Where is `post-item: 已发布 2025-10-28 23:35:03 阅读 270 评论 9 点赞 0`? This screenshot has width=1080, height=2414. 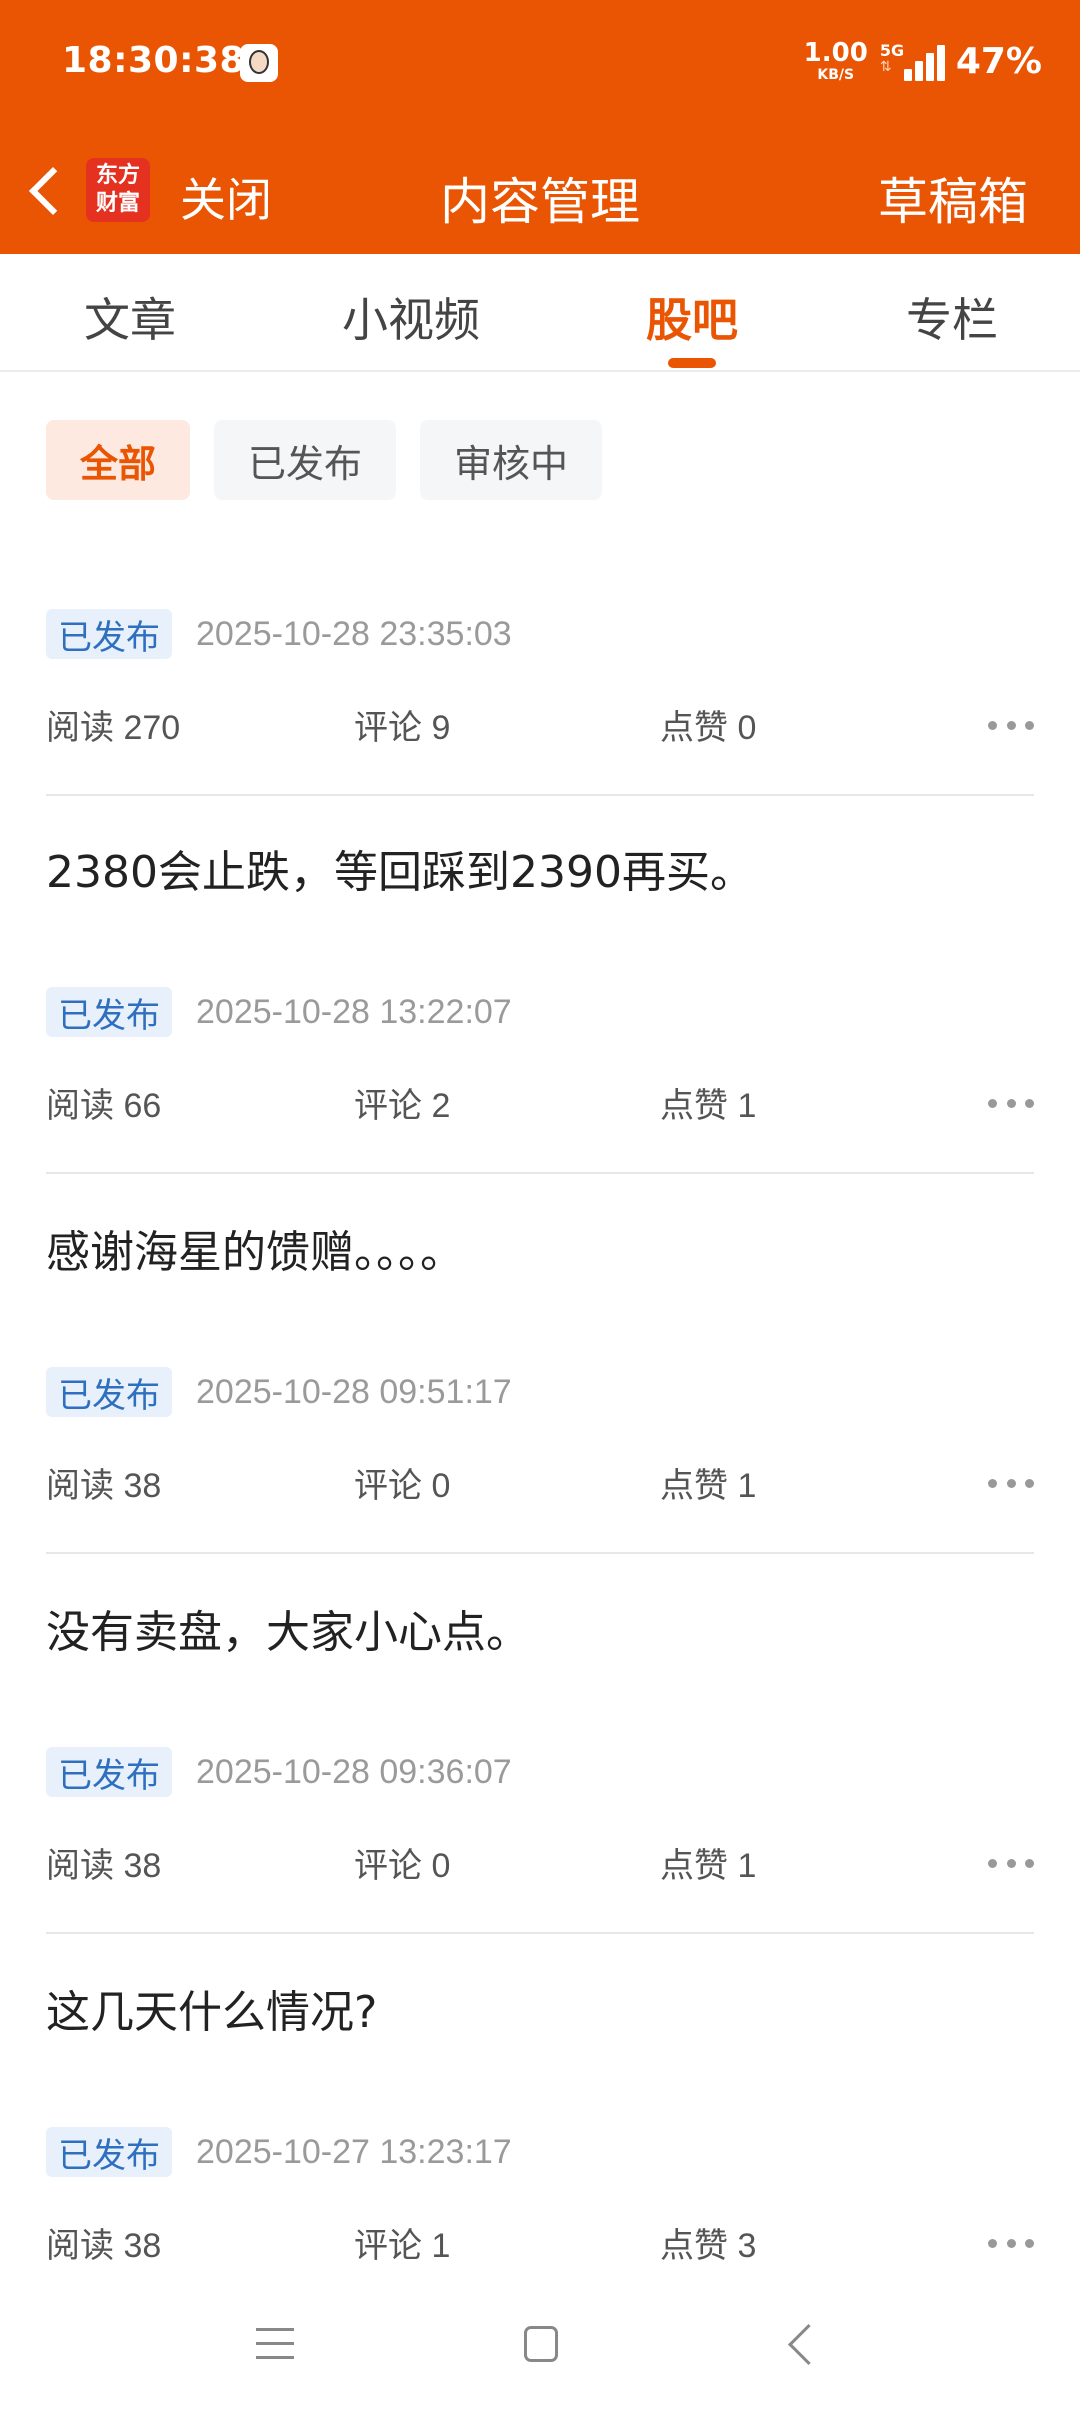
post-item: 已发布 2025-10-28 23:35:03 阅读 270 评论 9 点赞 0 is located at coordinates (540, 703).